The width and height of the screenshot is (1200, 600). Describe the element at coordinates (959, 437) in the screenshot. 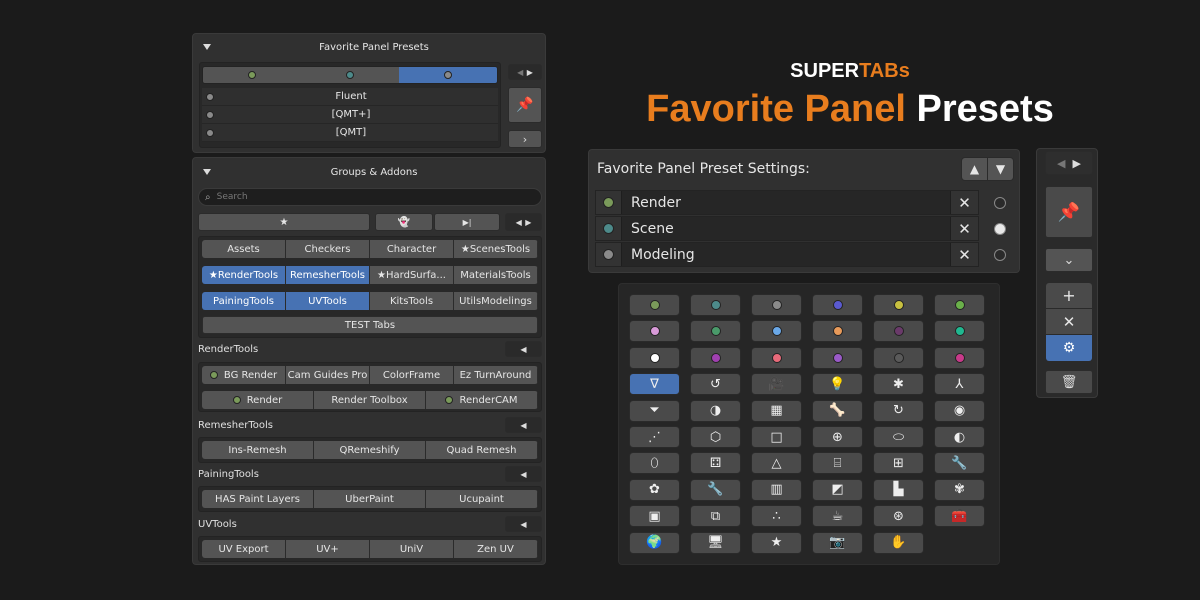

I see `icon-preset-cell: ◐` at that location.